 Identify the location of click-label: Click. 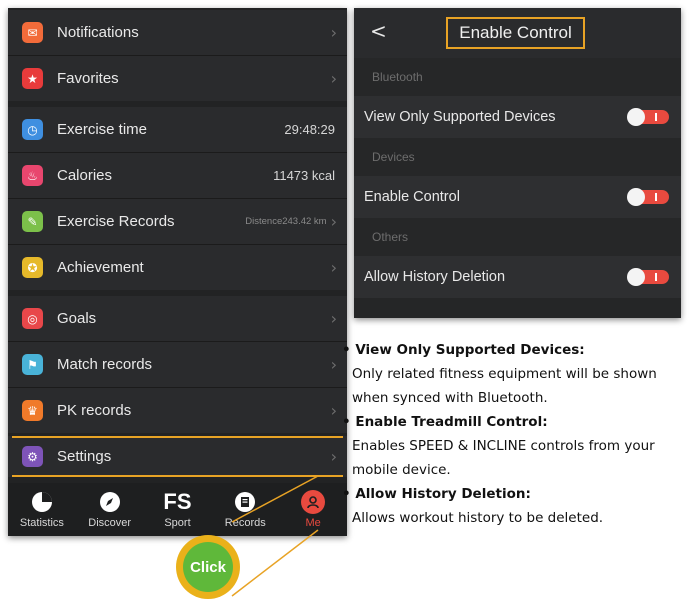
(208, 567).